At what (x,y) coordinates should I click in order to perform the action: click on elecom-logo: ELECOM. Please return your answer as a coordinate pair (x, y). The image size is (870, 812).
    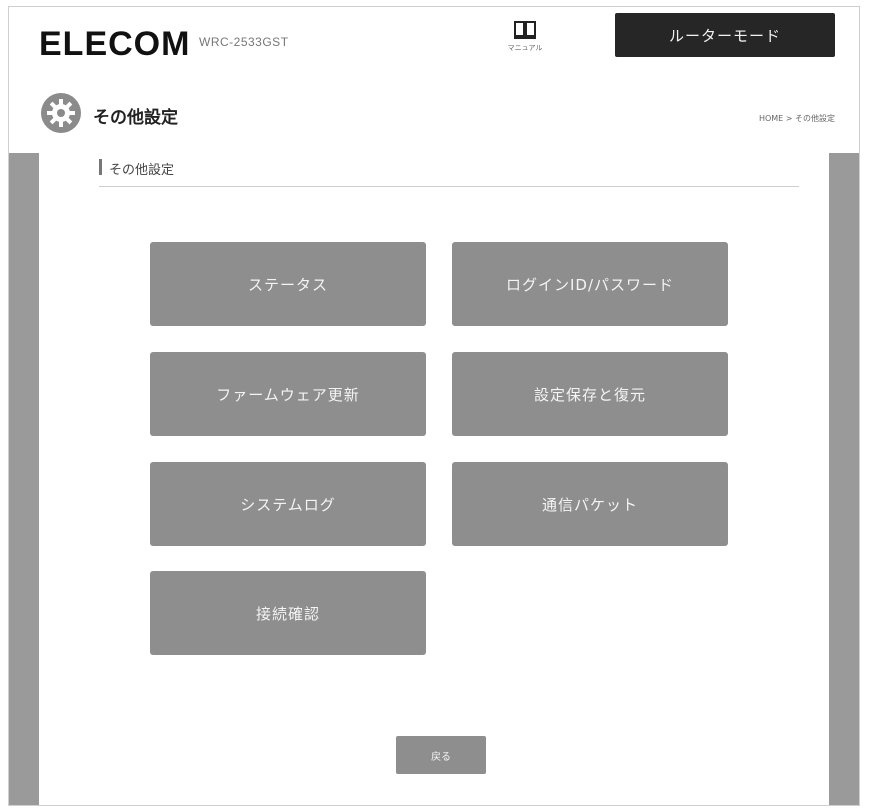
    Looking at the image, I should click on (114, 44).